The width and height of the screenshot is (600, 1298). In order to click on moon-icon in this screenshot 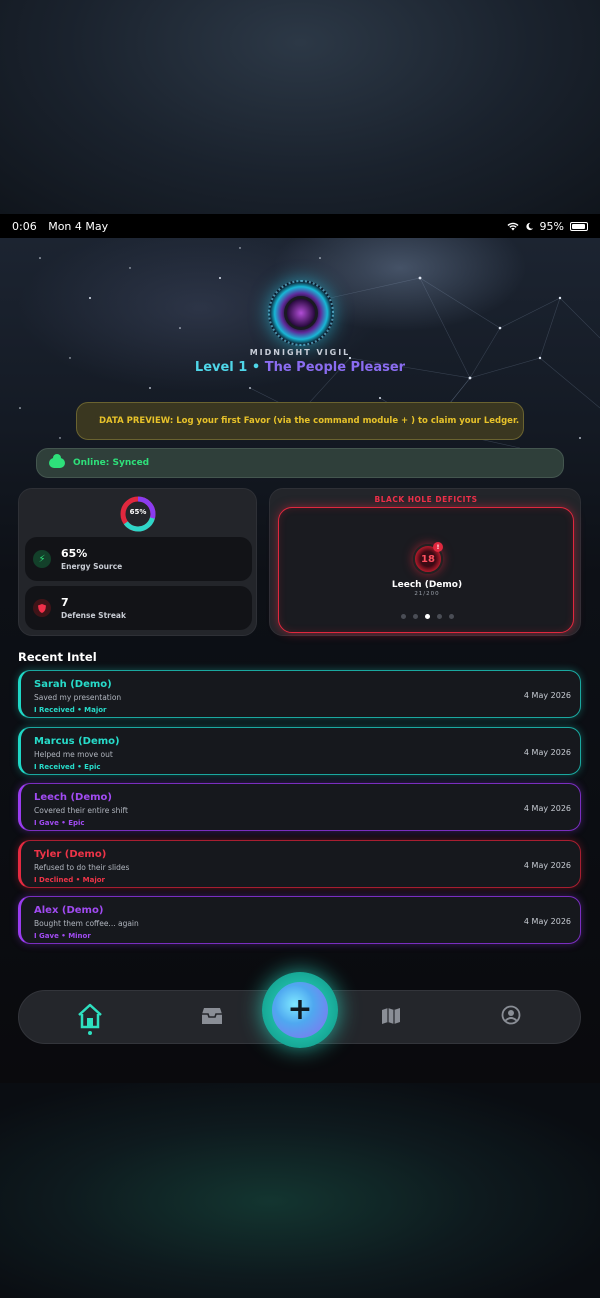, I will do `click(529, 226)`.